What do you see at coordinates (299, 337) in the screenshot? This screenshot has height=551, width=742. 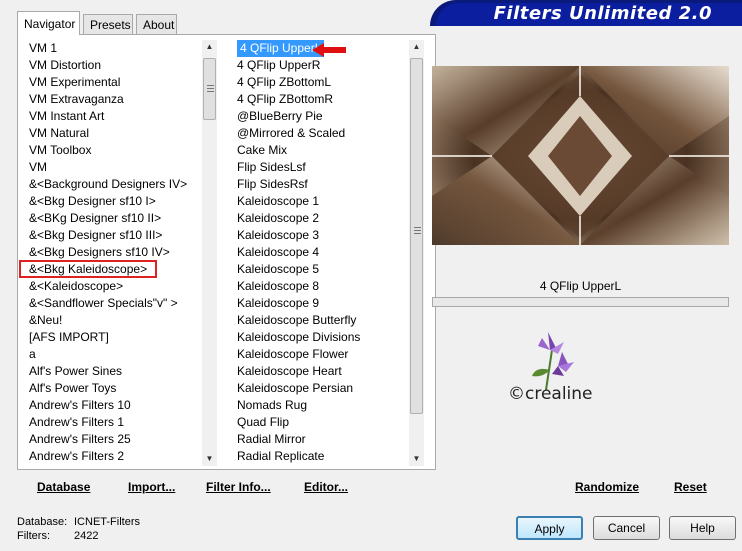 I see `filter-list-item-label: Kaleidoscope Divisions` at bounding box center [299, 337].